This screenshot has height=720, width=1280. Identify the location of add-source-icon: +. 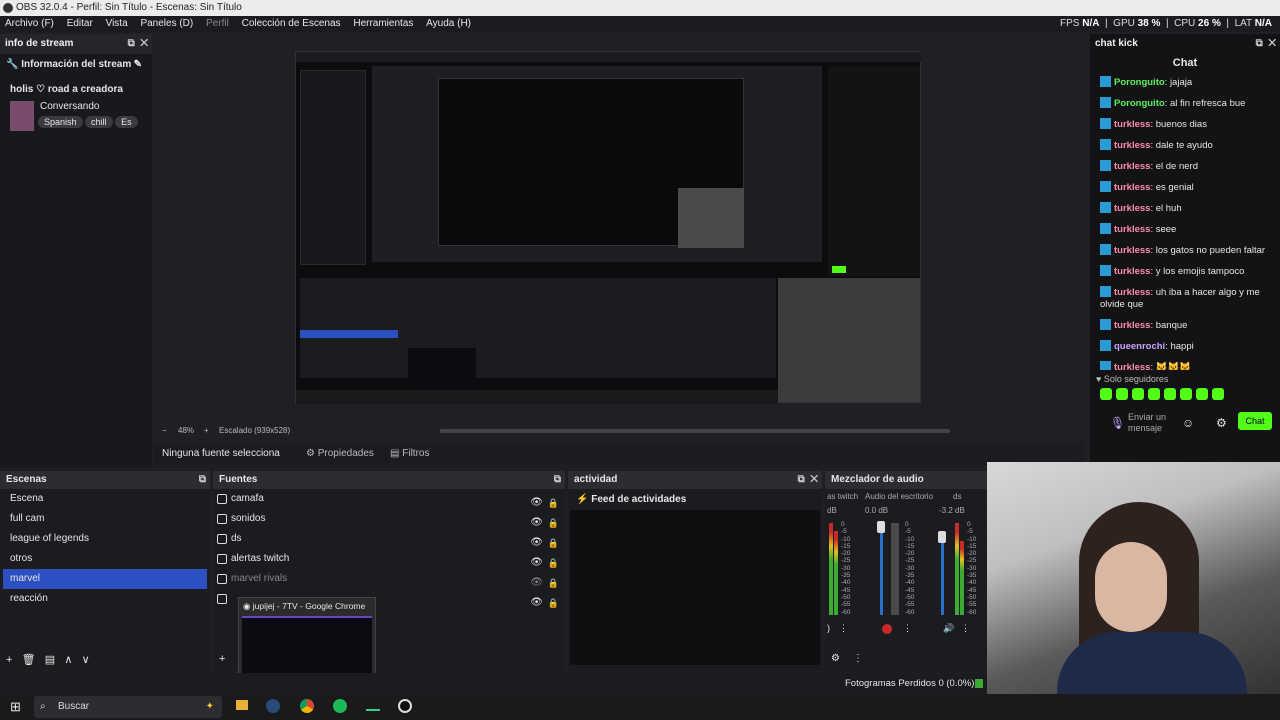
(222, 659).